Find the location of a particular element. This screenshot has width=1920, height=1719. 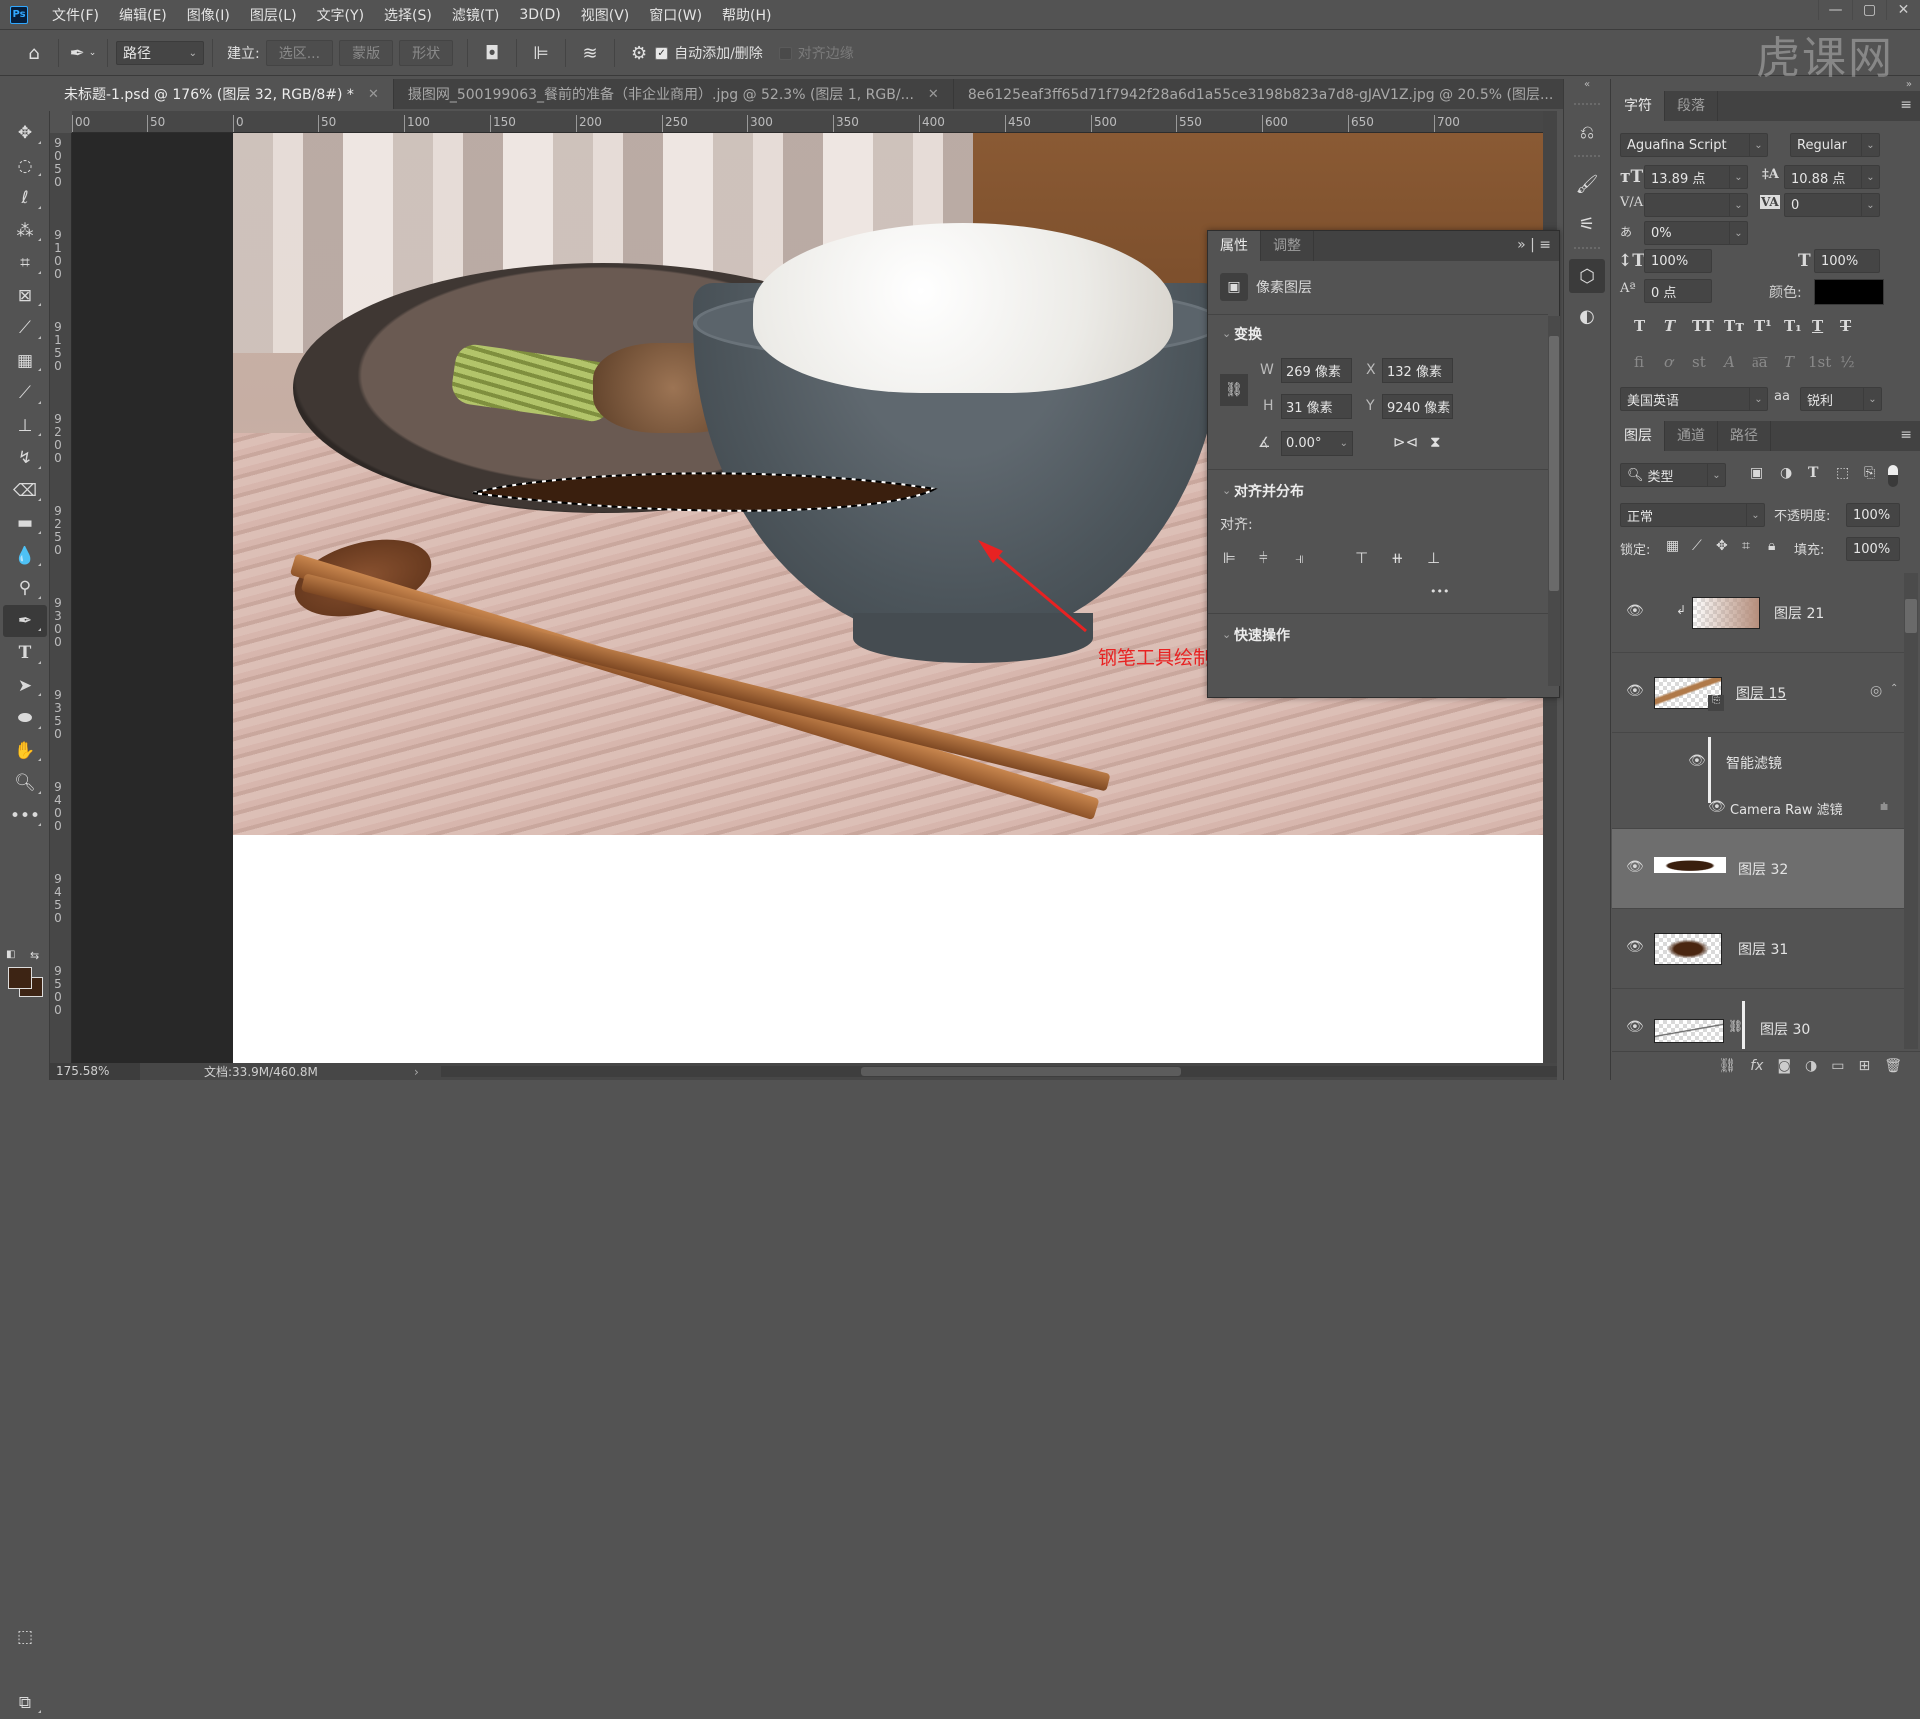

auto-add-delete-checkbox: ✓ is located at coordinates (661, 53).